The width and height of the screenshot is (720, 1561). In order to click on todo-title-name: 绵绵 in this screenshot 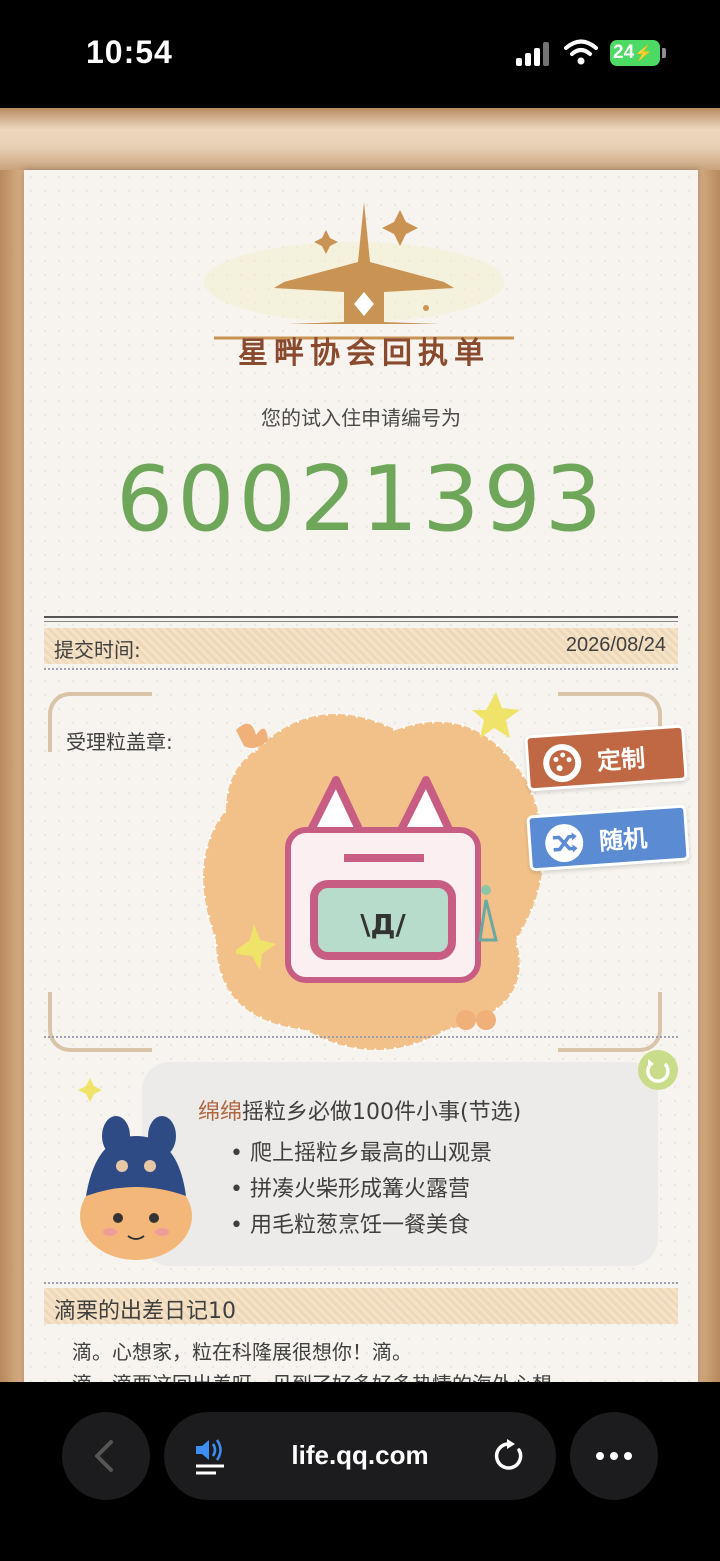, I will do `click(220, 1112)`.